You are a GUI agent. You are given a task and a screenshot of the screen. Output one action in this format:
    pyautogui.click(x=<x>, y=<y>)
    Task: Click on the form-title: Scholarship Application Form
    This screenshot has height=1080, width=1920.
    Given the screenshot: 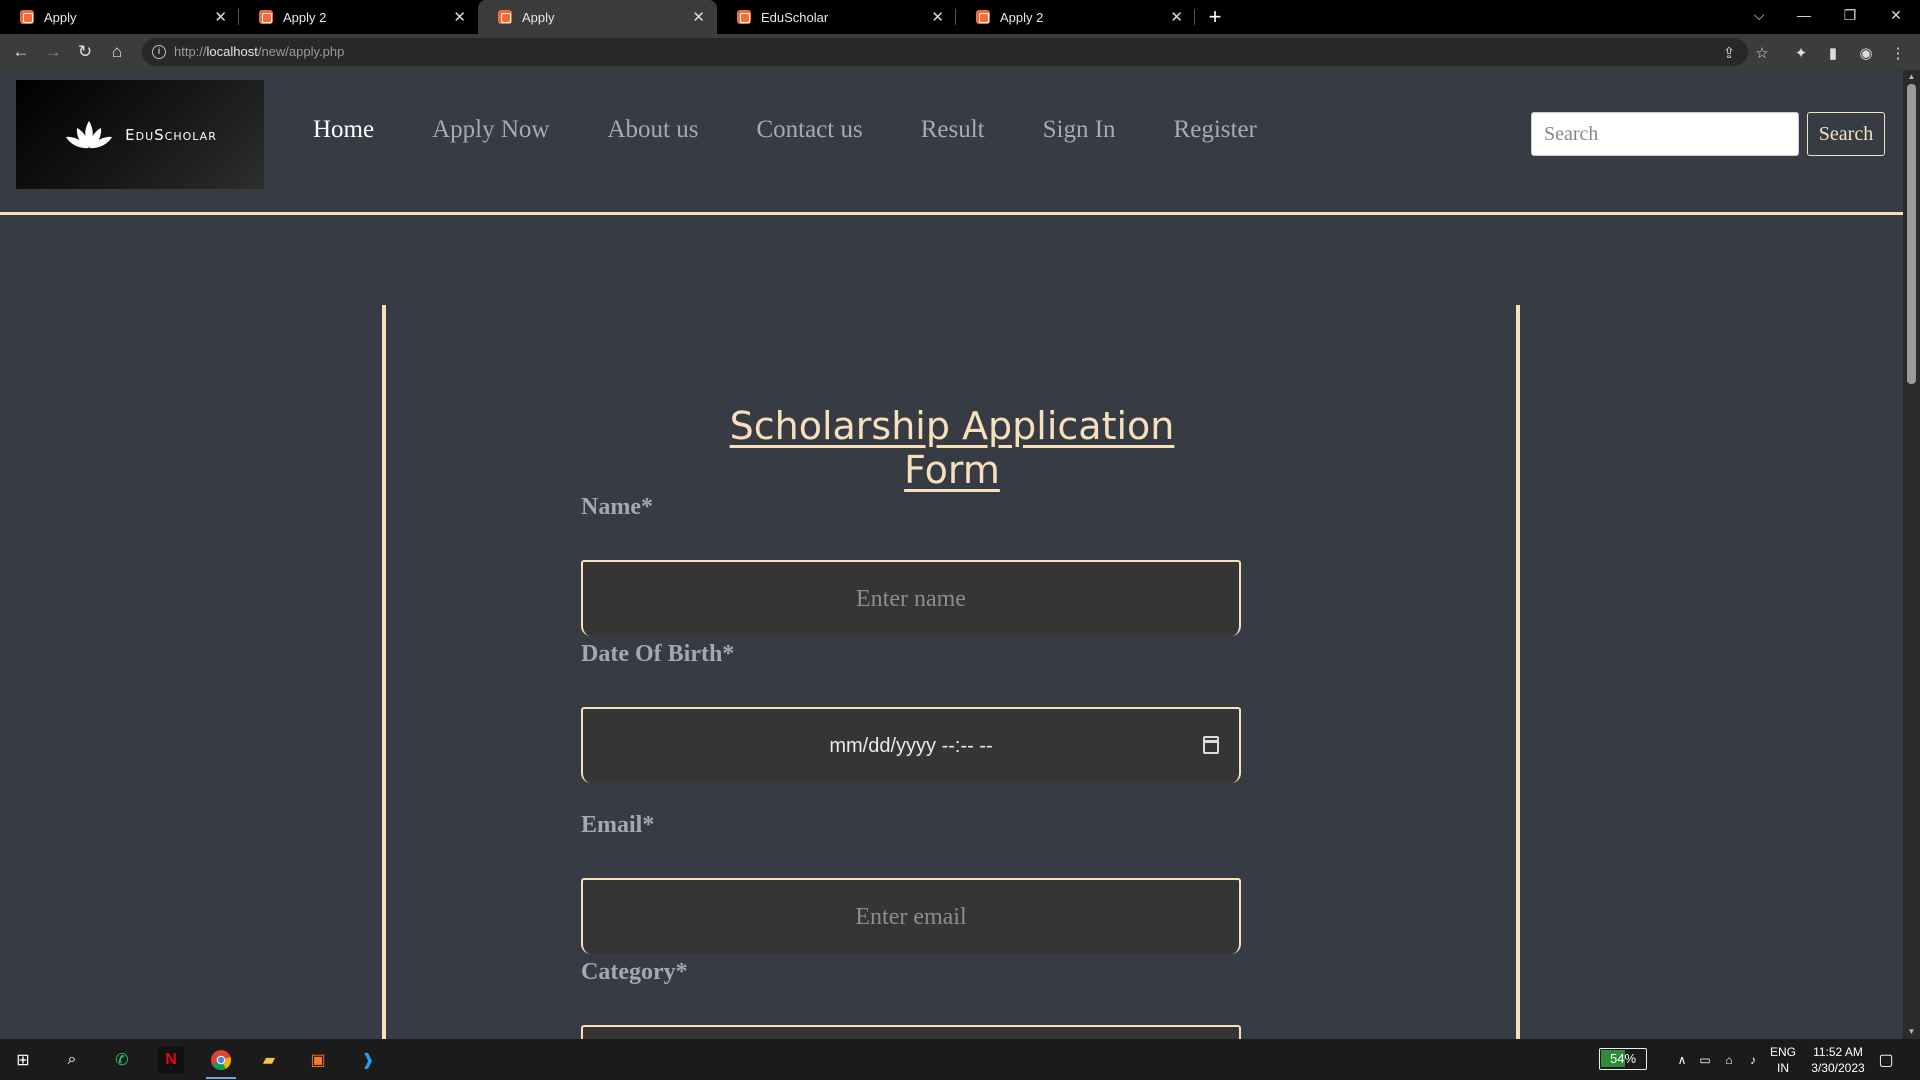 What is the action you would take?
    pyautogui.click(x=952, y=448)
    